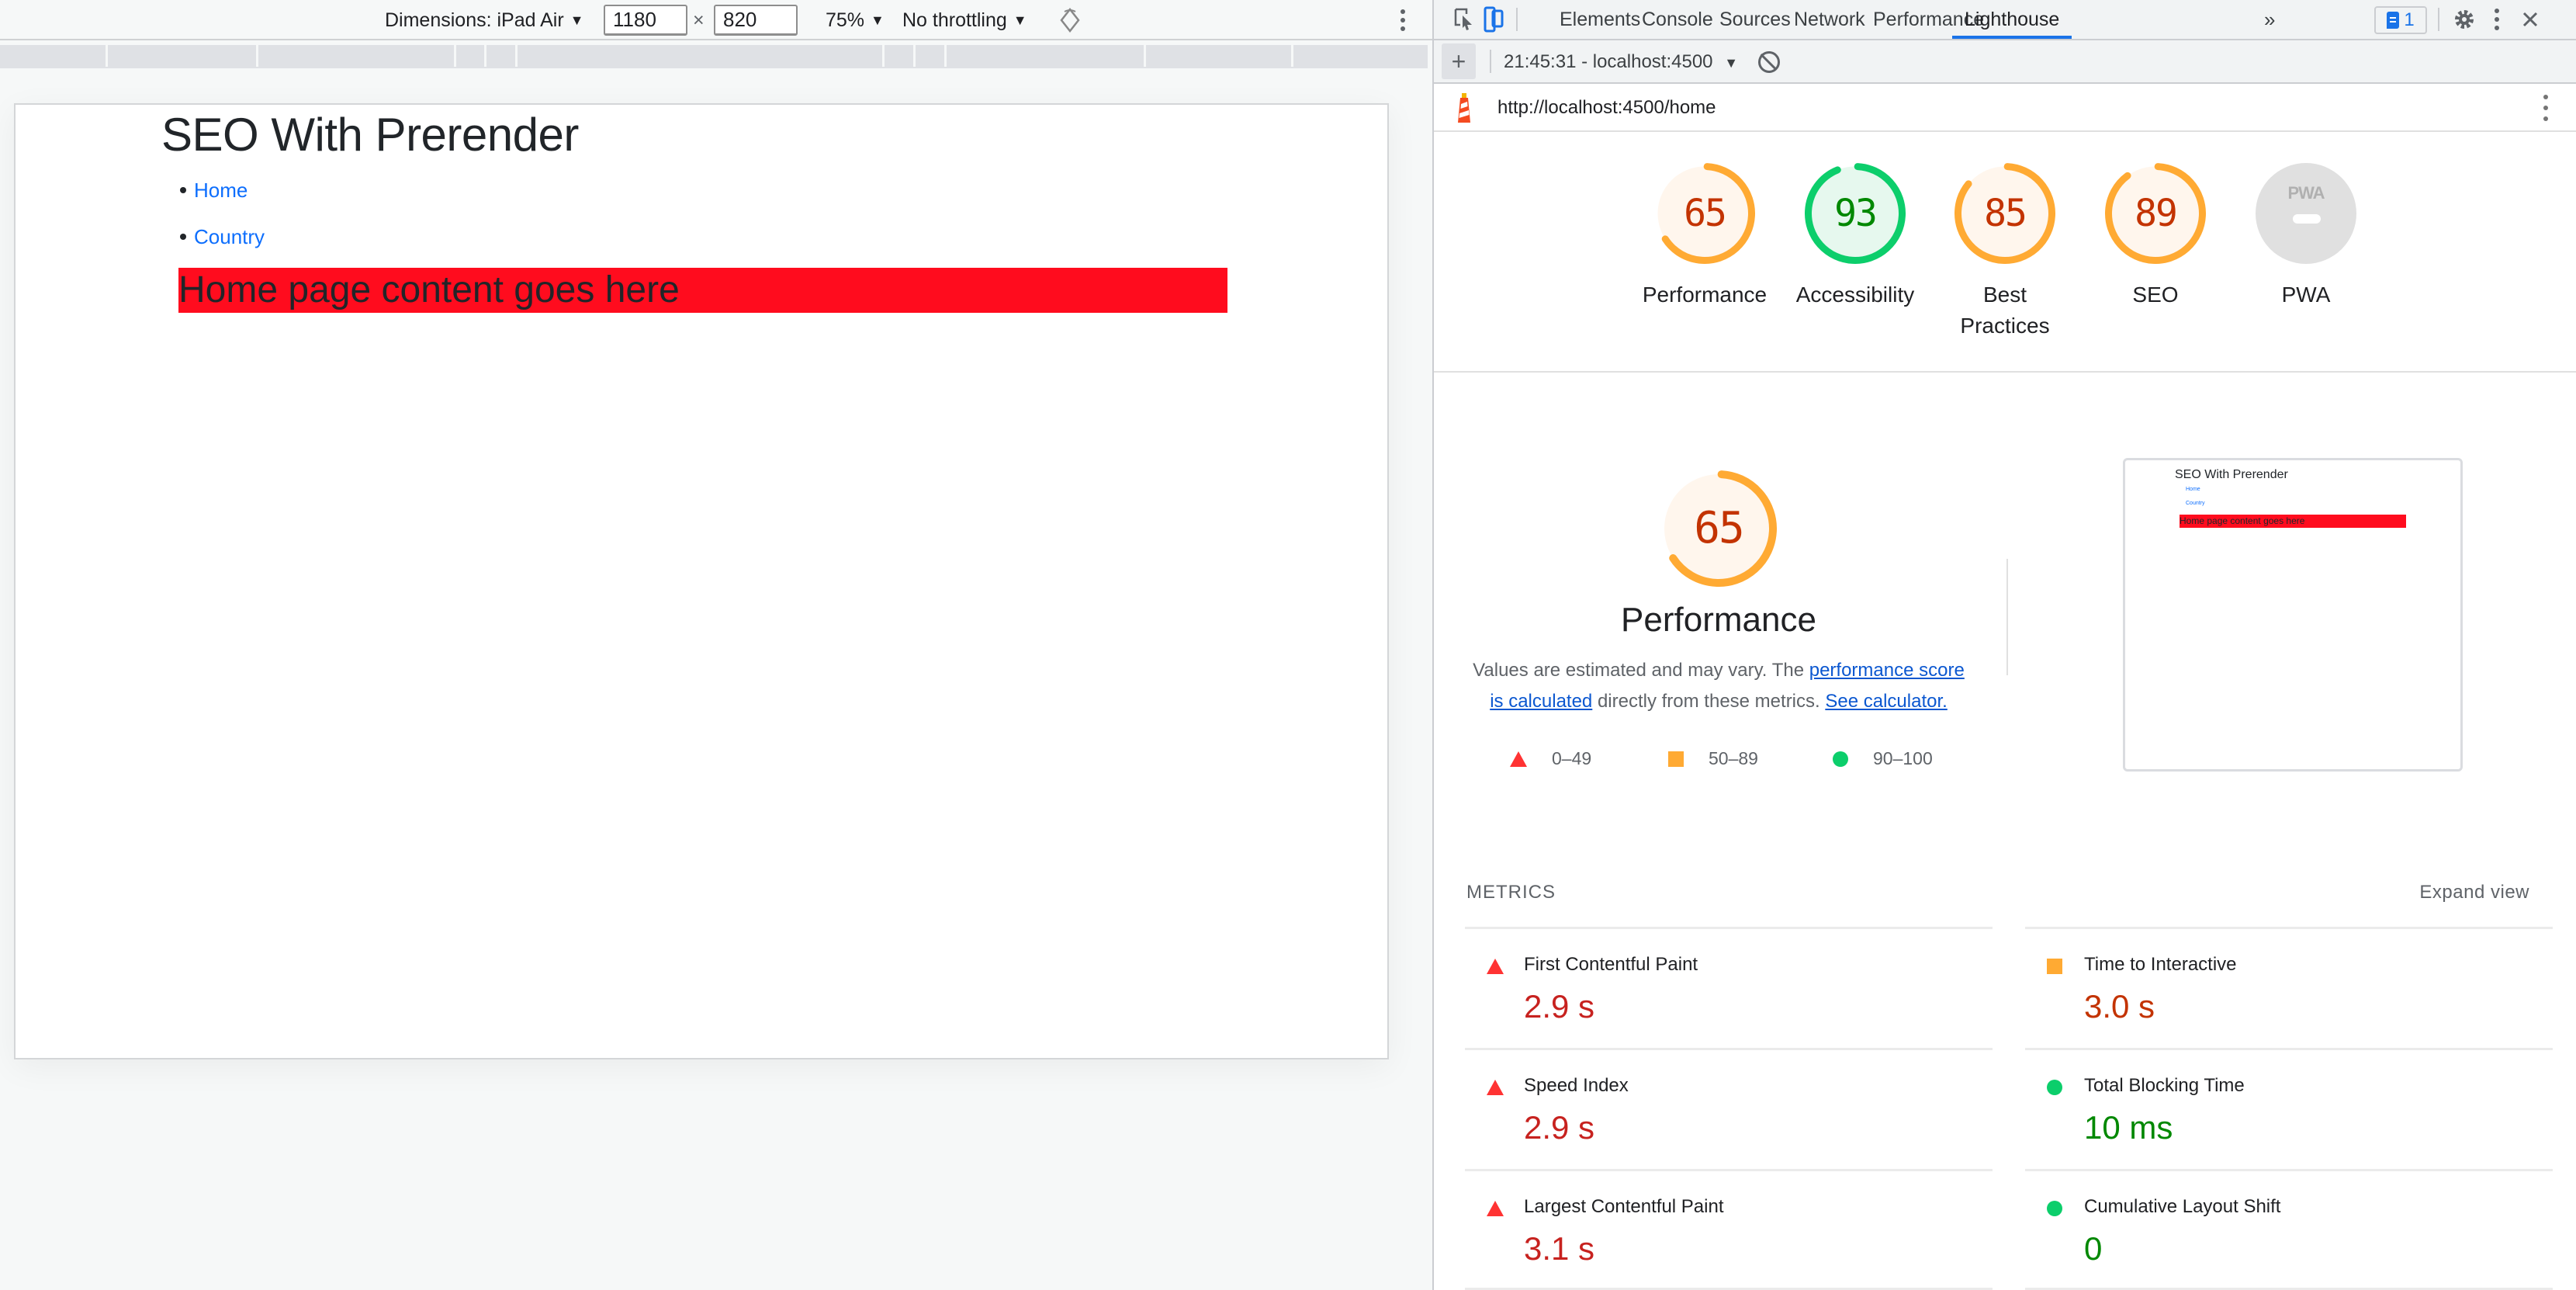 This screenshot has width=2576, height=1290. Describe the element at coordinates (1769, 62) in the screenshot. I see `clear-reports-icon` at that location.